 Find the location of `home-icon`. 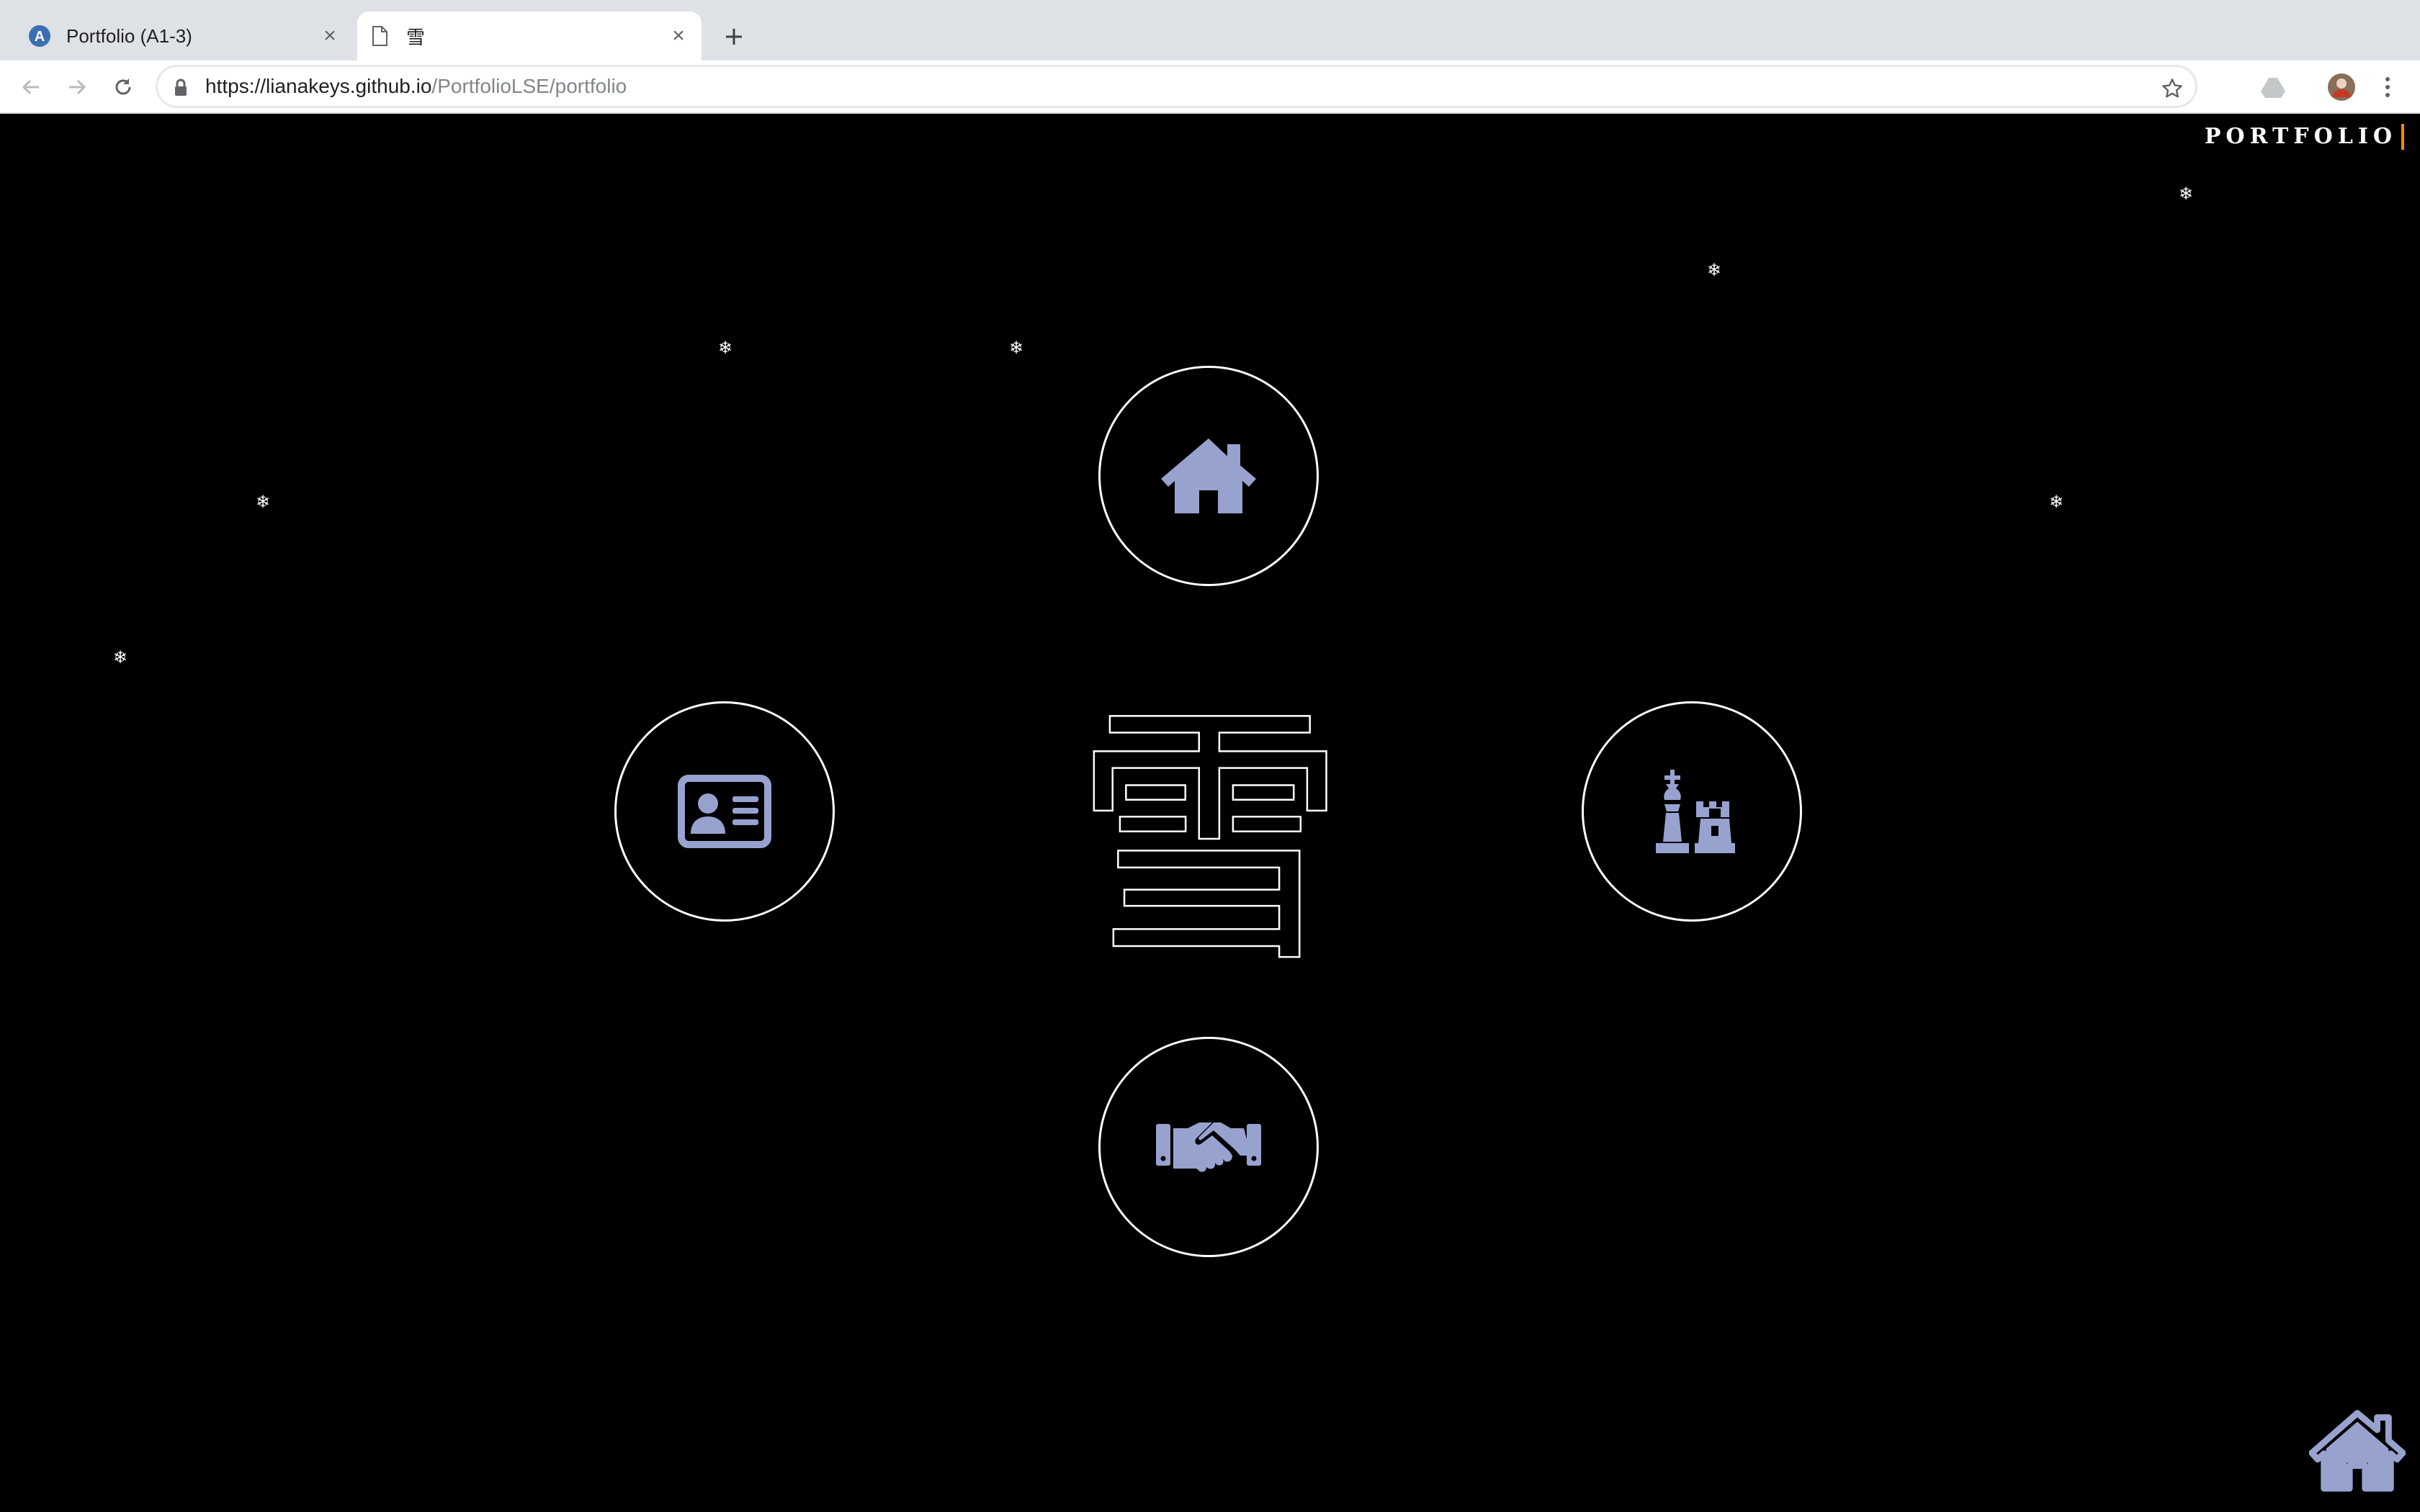

home-icon is located at coordinates (1208, 475).